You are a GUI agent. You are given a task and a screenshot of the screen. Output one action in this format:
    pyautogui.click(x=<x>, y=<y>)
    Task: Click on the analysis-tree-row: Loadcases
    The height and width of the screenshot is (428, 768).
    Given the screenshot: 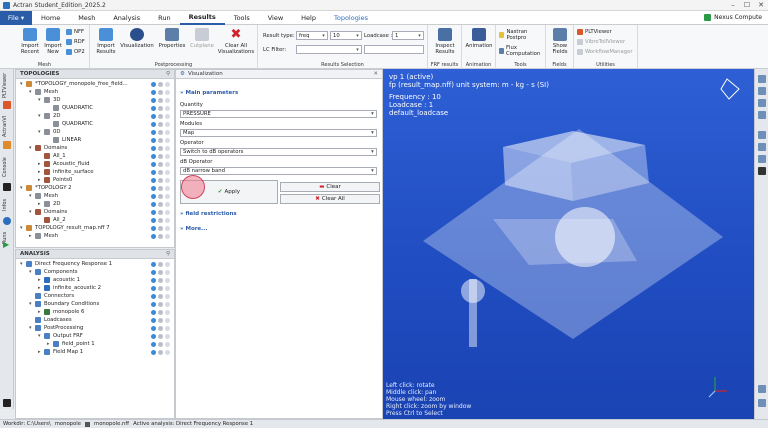 What is the action you would take?
    pyautogui.click(x=50, y=320)
    